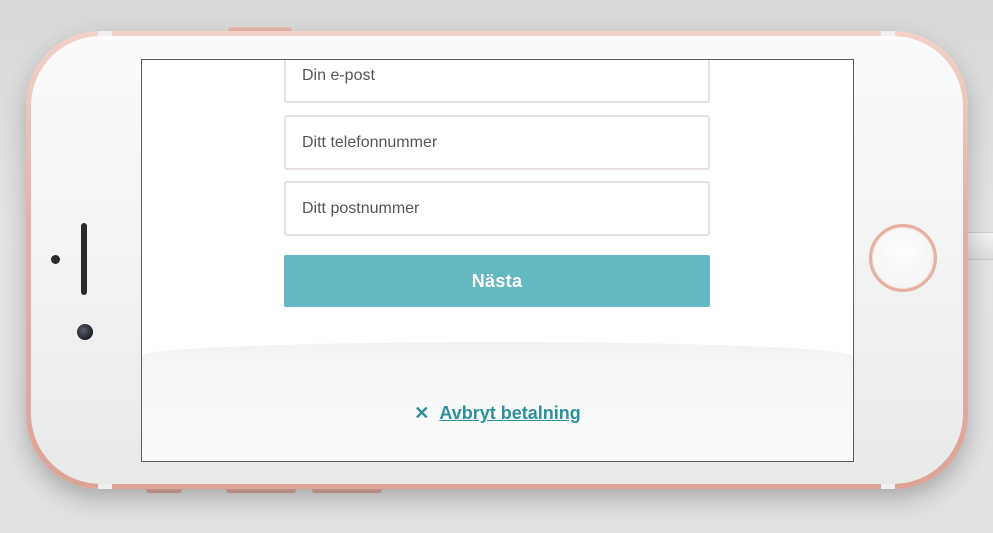 The image size is (993, 533). I want to click on home-button, so click(903, 258).